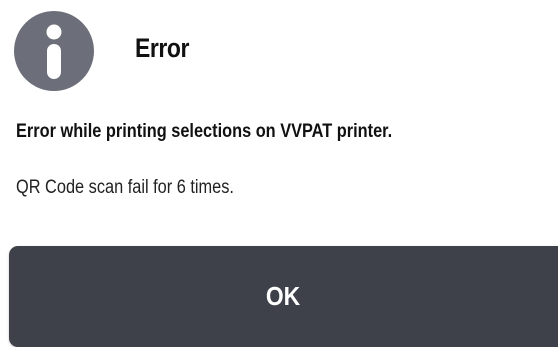 The height and width of the screenshot is (347, 558). I want to click on error-message-detail: QR Code scan fail for 6 times., so click(125, 187).